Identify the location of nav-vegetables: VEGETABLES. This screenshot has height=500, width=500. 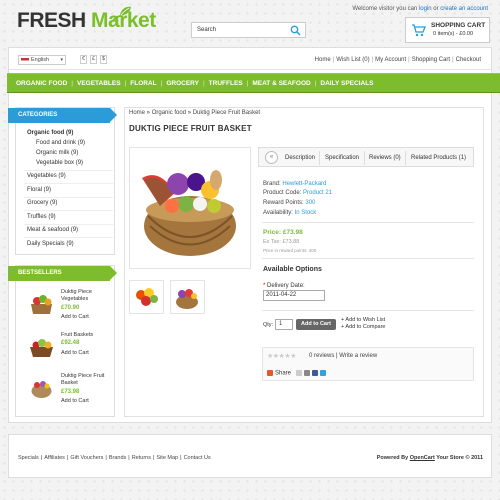
(99, 83).